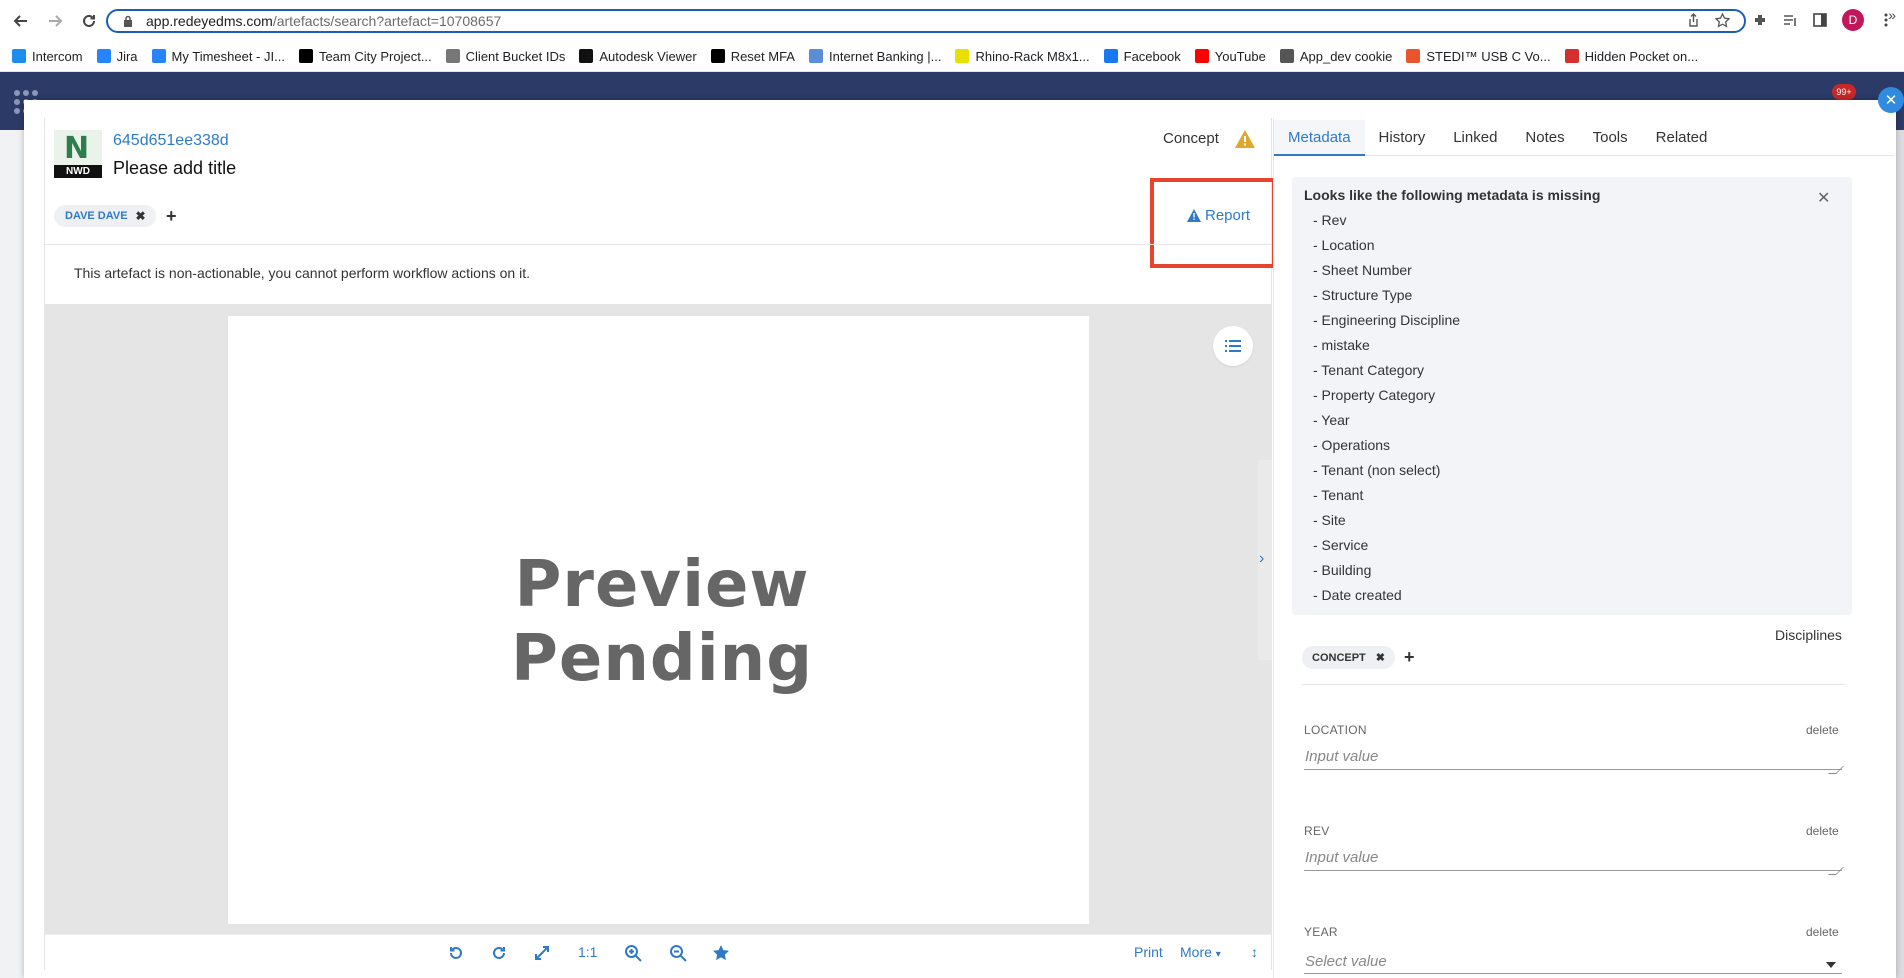  Describe the element at coordinates (762, 56) in the screenshot. I see `bookmark-label: Reset MFA` at that location.